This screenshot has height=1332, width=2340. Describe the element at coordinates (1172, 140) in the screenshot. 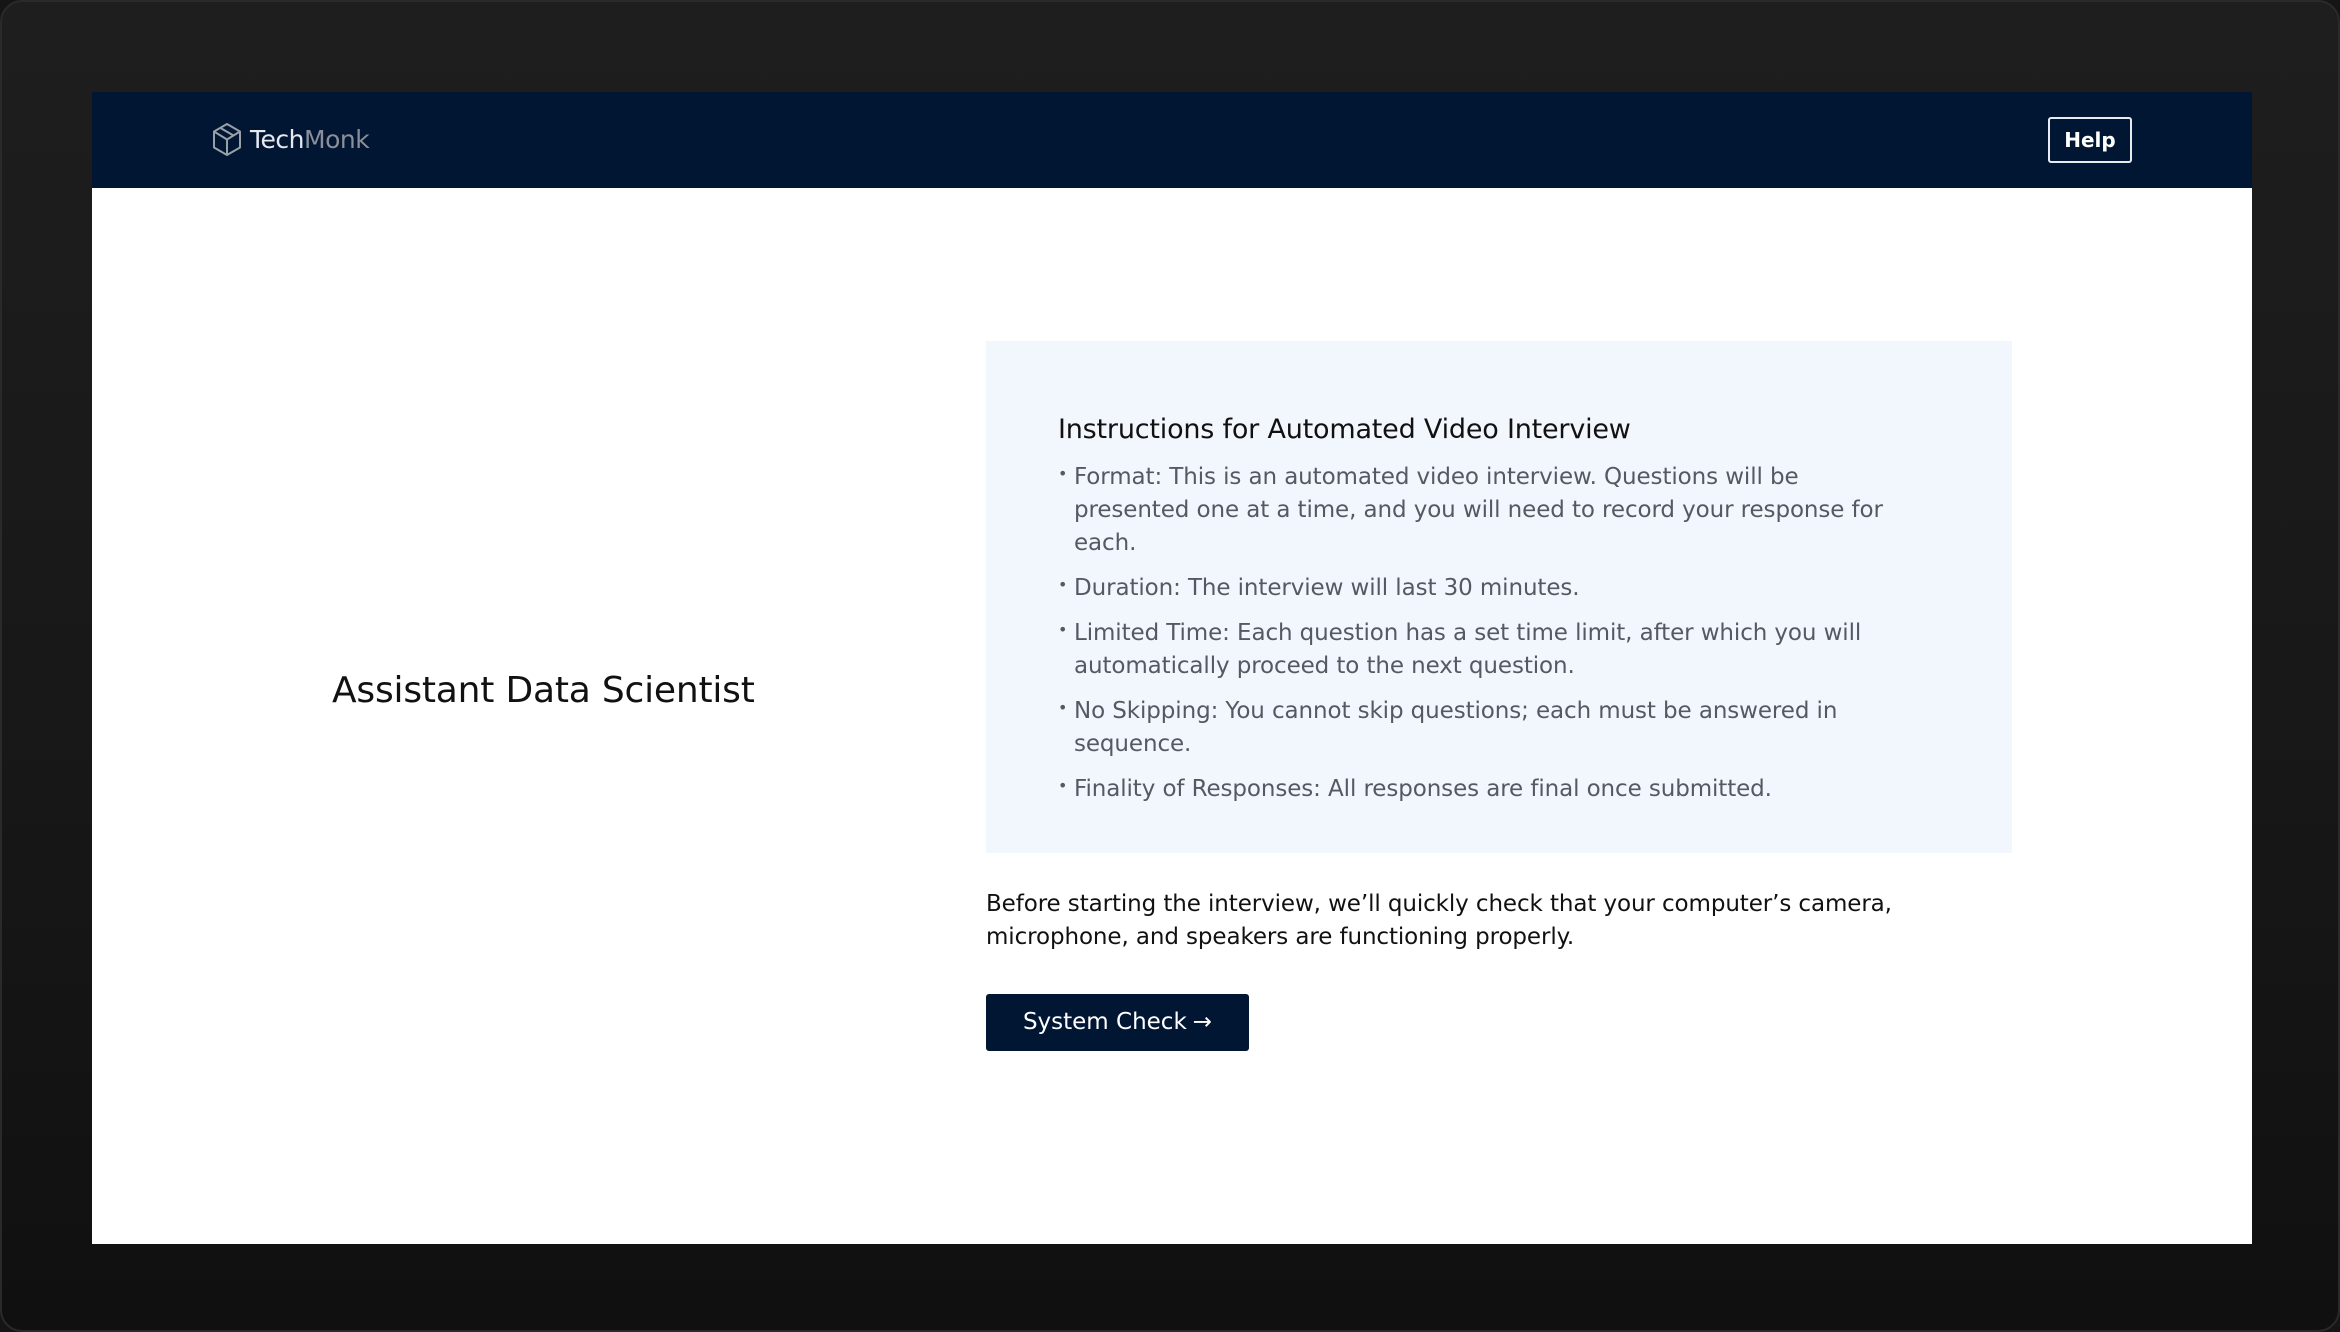

I see `top-navbar: TechMonk Help` at that location.